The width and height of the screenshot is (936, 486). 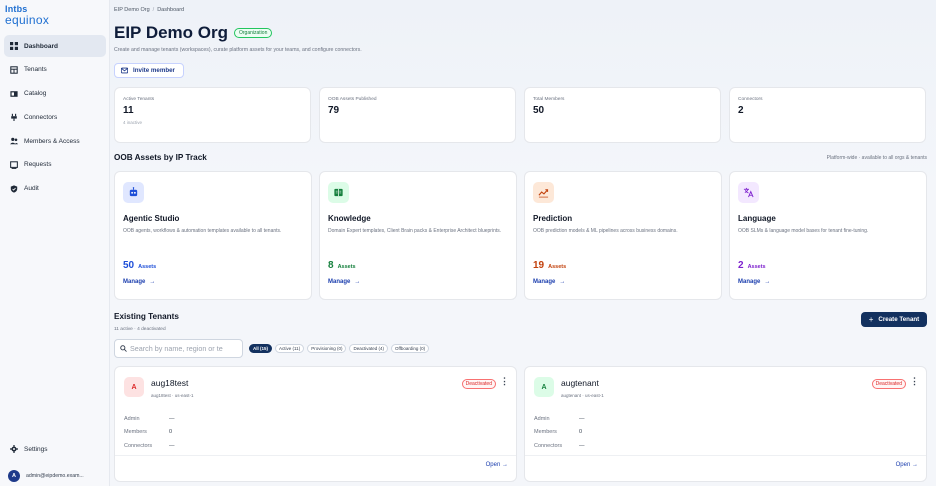 What do you see at coordinates (290, 348) in the screenshot?
I see `filter-chip-active: Active (11)` at bounding box center [290, 348].